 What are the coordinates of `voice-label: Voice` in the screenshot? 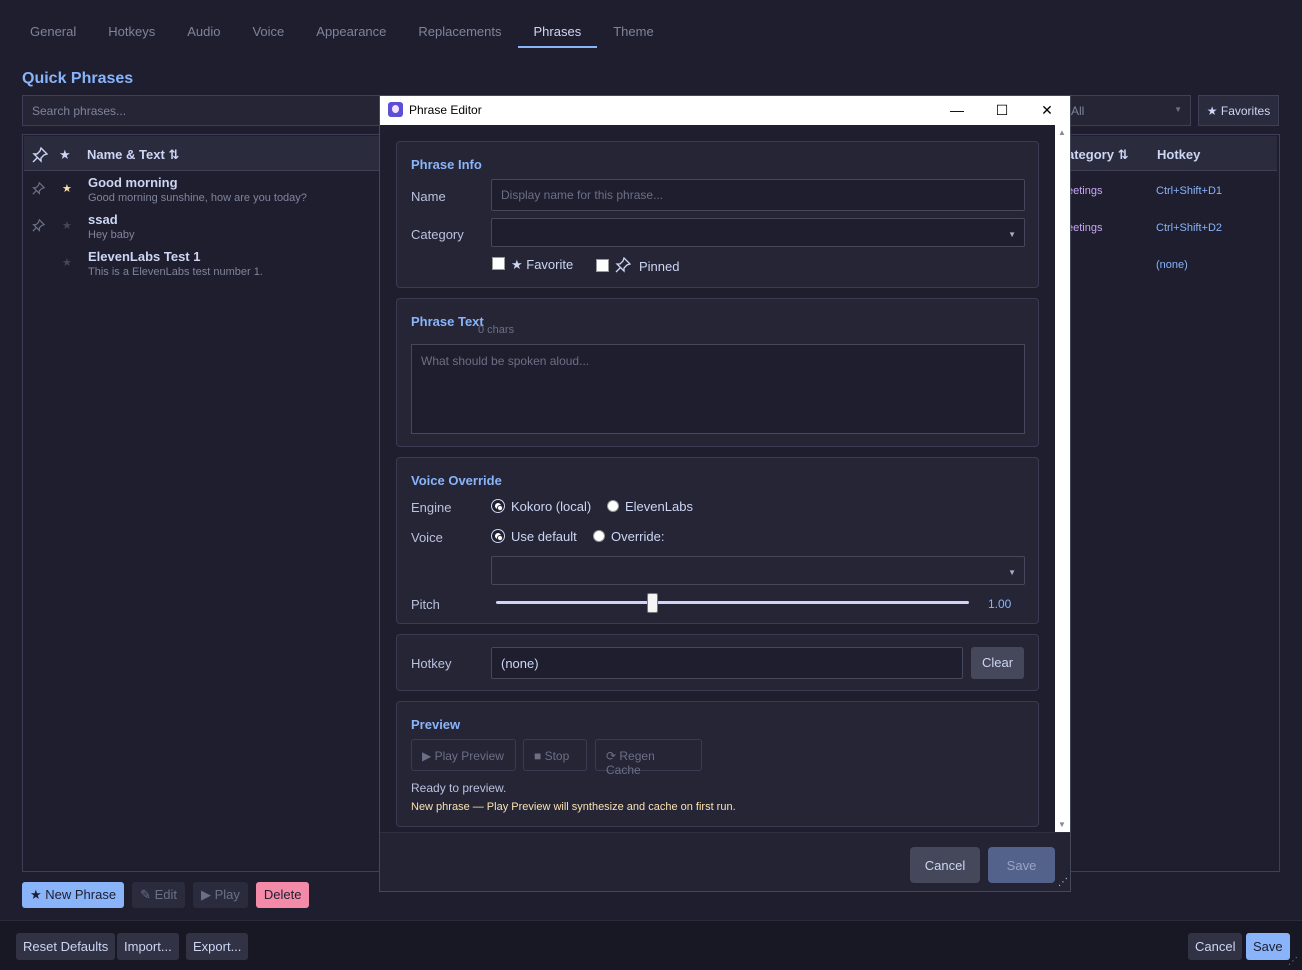 It's located at (427, 537).